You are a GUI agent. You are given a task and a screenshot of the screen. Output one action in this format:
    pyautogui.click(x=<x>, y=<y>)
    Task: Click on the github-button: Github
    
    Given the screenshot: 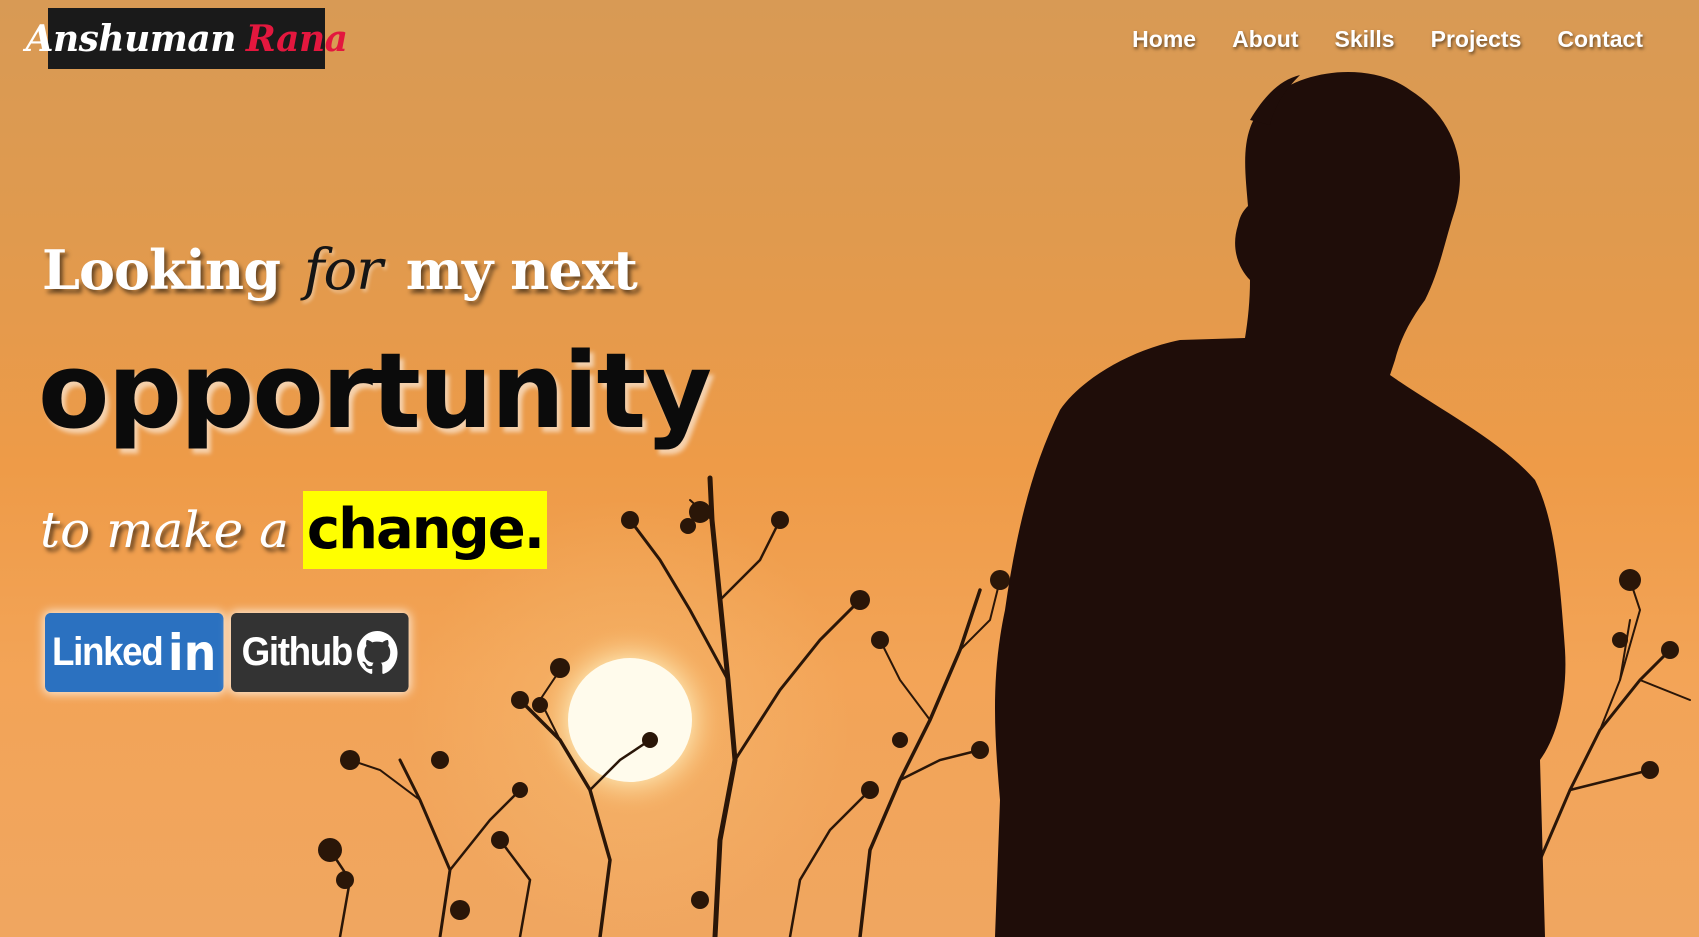 What is the action you would take?
    pyautogui.click(x=320, y=652)
    